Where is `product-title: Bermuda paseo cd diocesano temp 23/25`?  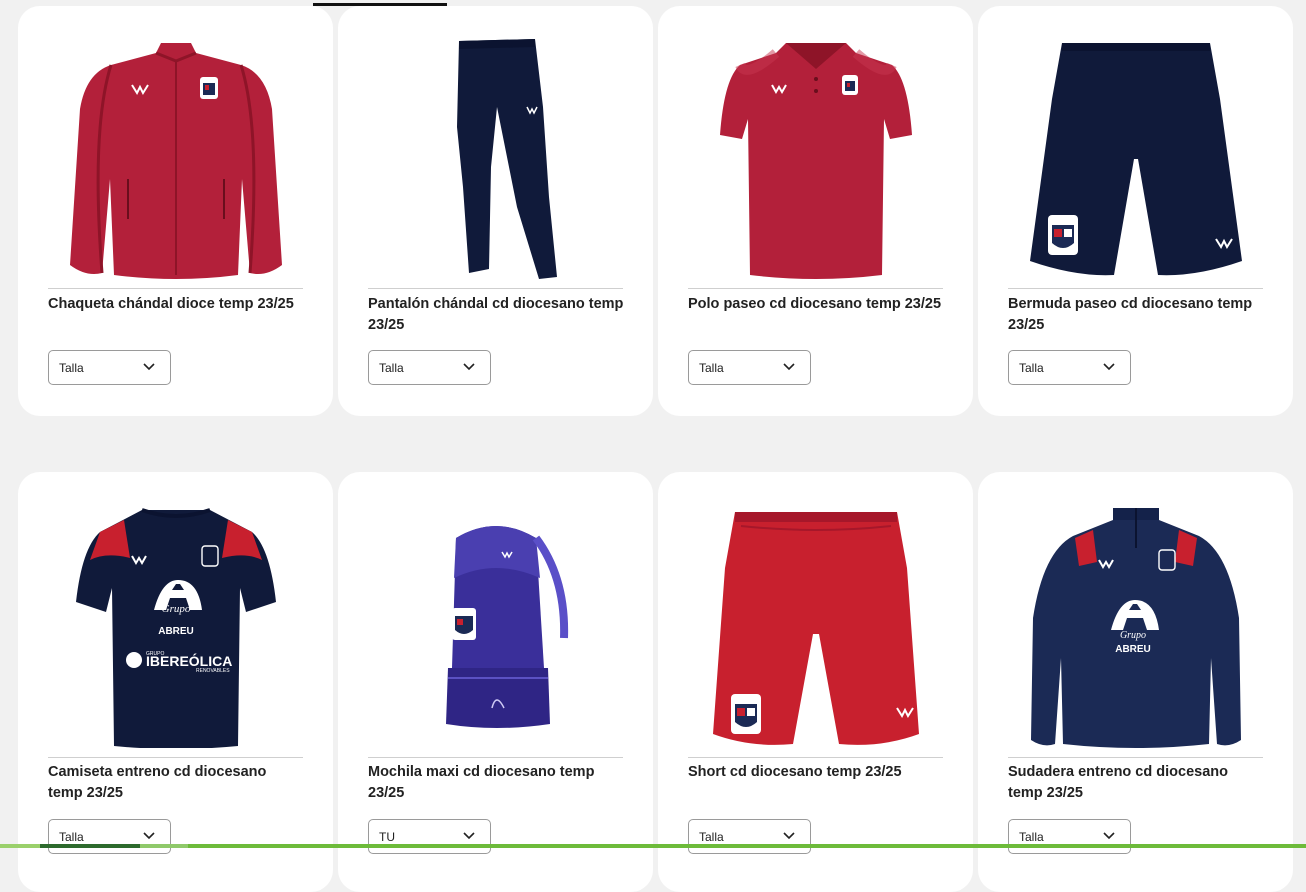 product-title: Bermuda paseo cd diocesano temp 23/25 is located at coordinates (1136, 315).